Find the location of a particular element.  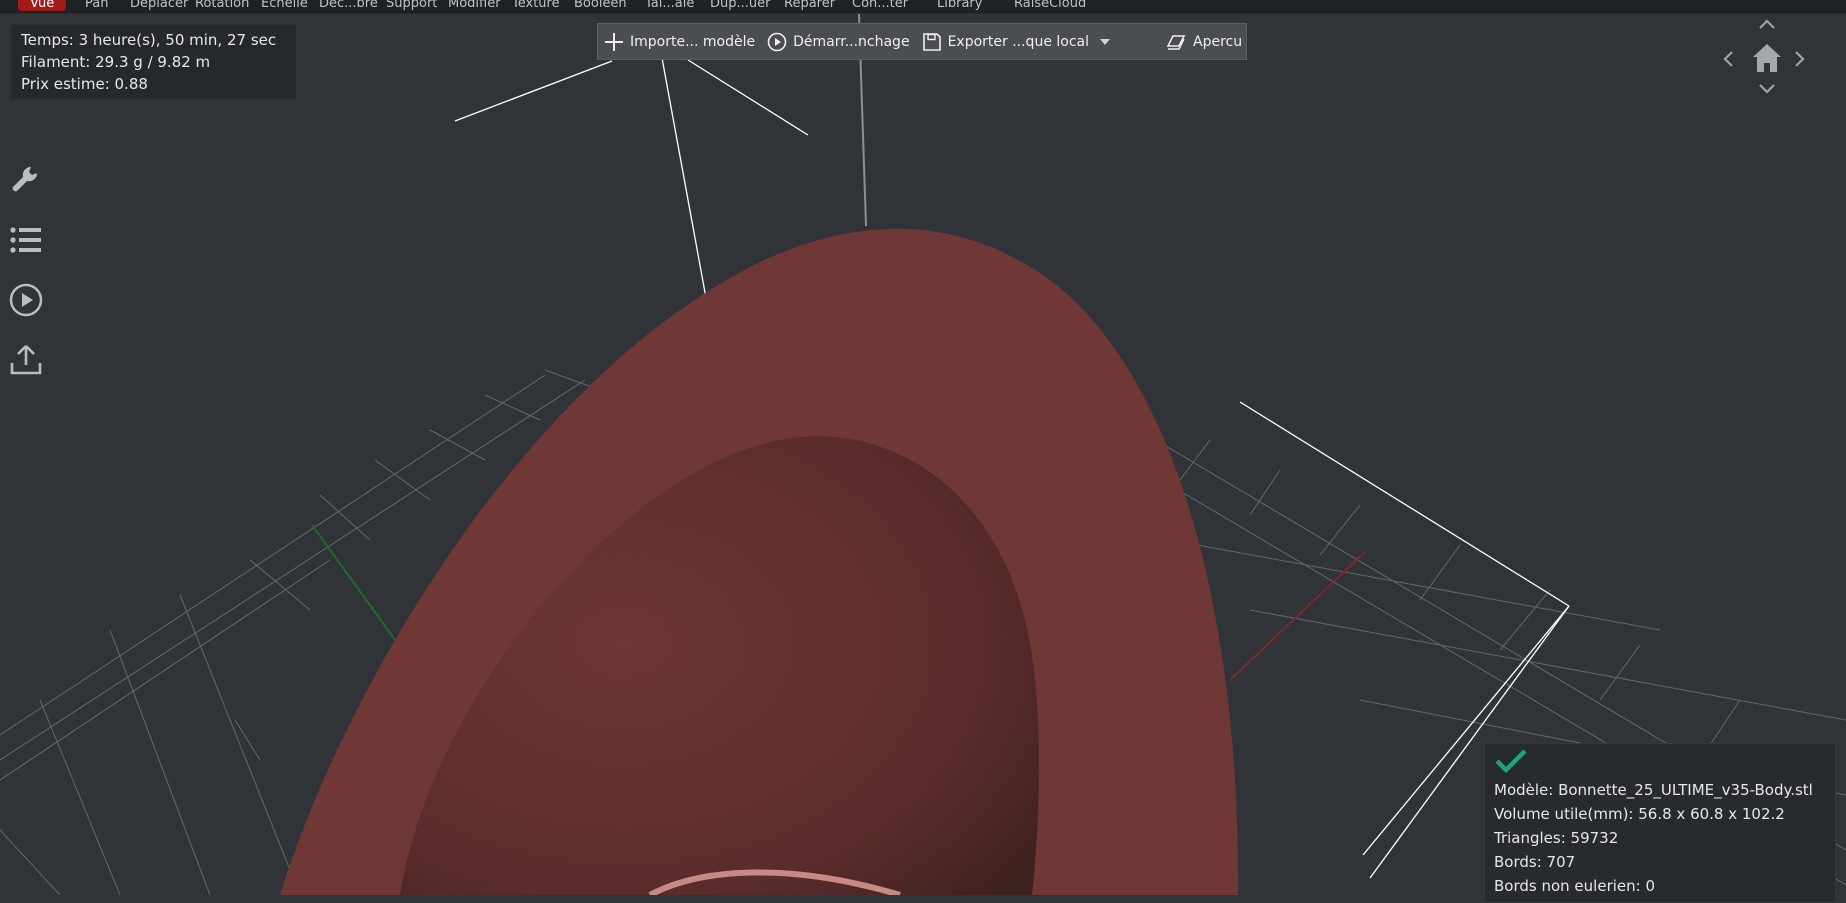

save-icon is located at coordinates (931, 41).